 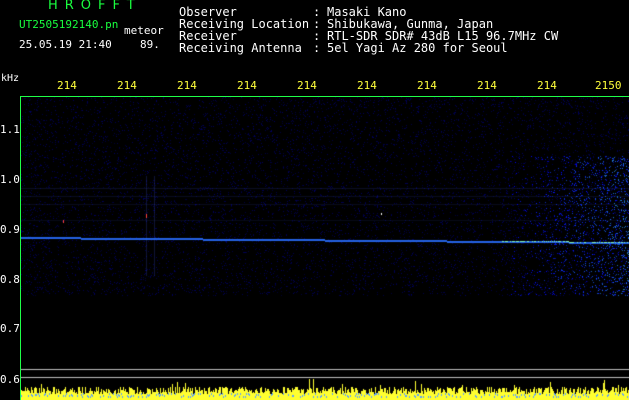 I want to click on timestamp: 25.05.19 21:40, so click(x=65, y=44).